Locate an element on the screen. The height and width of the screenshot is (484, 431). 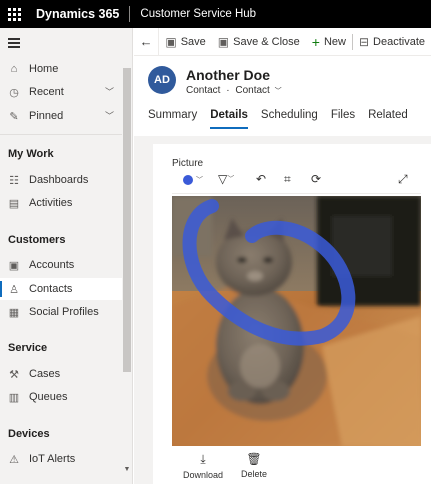
nav-activities-label: Activities is located at coordinates (51, 203).